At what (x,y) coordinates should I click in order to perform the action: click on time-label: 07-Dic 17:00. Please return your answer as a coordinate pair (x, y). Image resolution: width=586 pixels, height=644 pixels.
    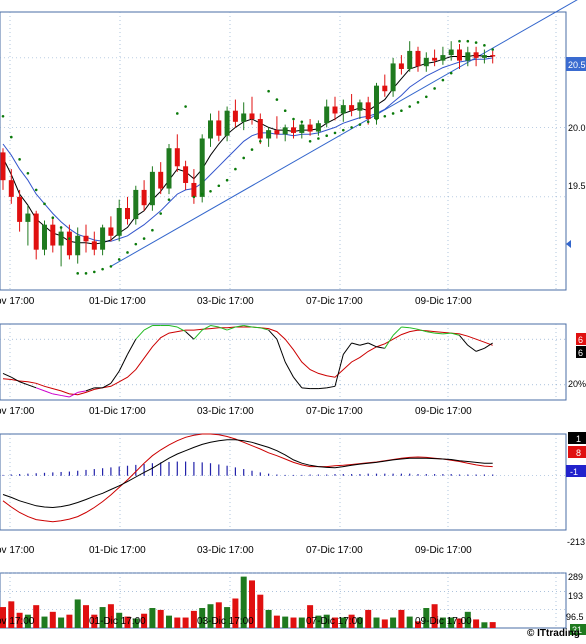
    Looking at the image, I should click on (334, 621).